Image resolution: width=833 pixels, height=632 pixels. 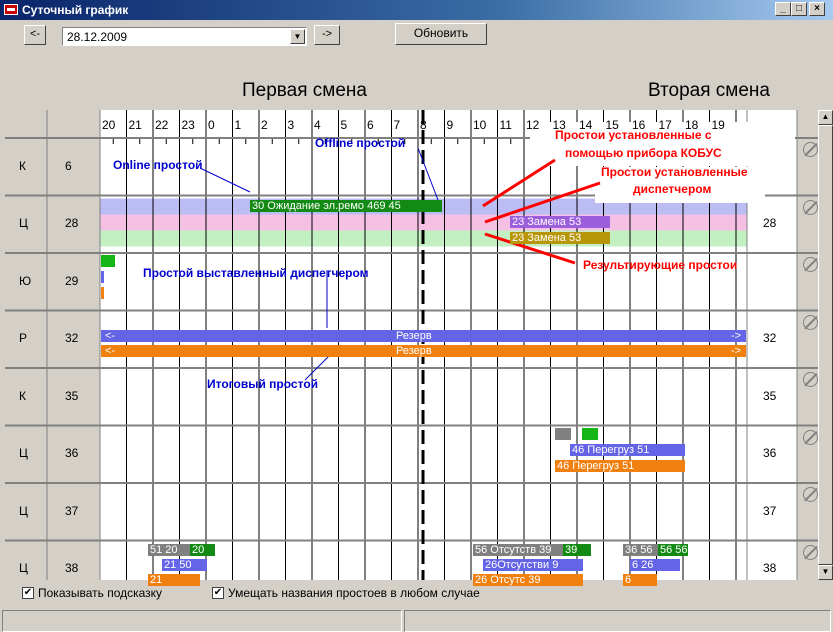 I want to click on show-hint-checkbox: ✔, so click(x=28, y=593).